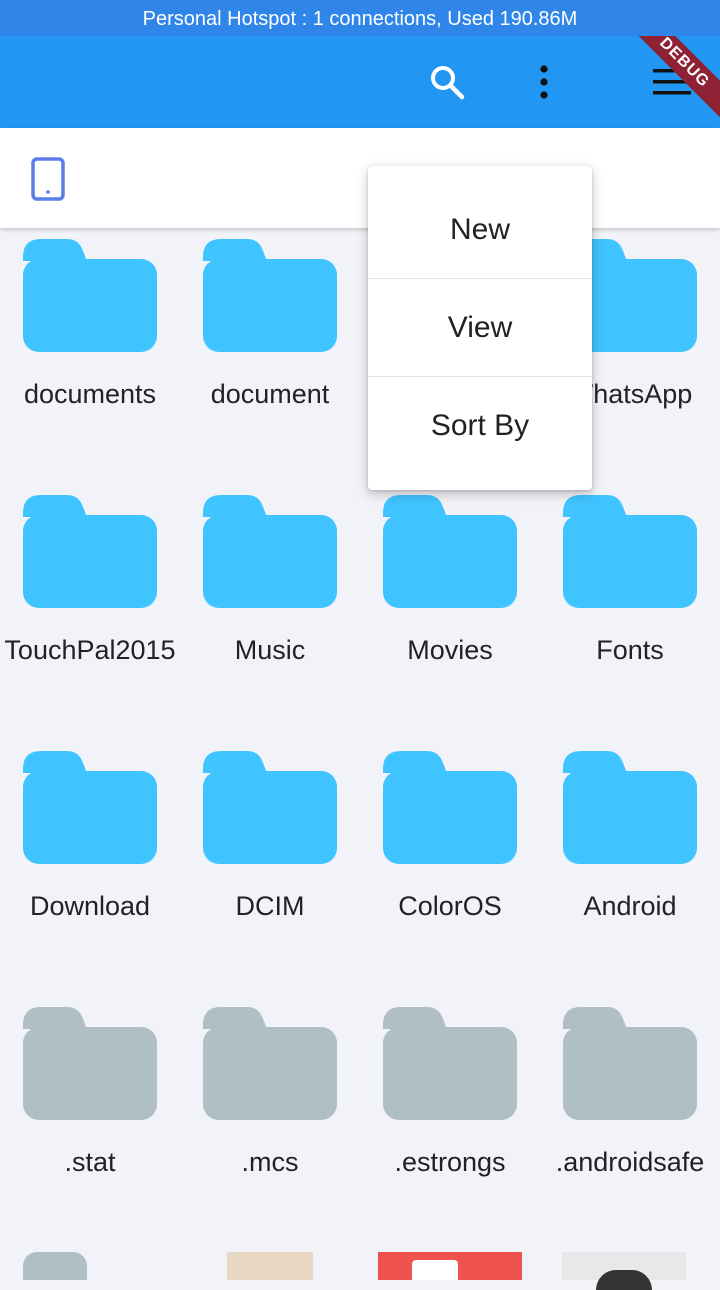 Image resolution: width=720 pixels, height=1290 pixels. I want to click on search-button, so click(447, 82).